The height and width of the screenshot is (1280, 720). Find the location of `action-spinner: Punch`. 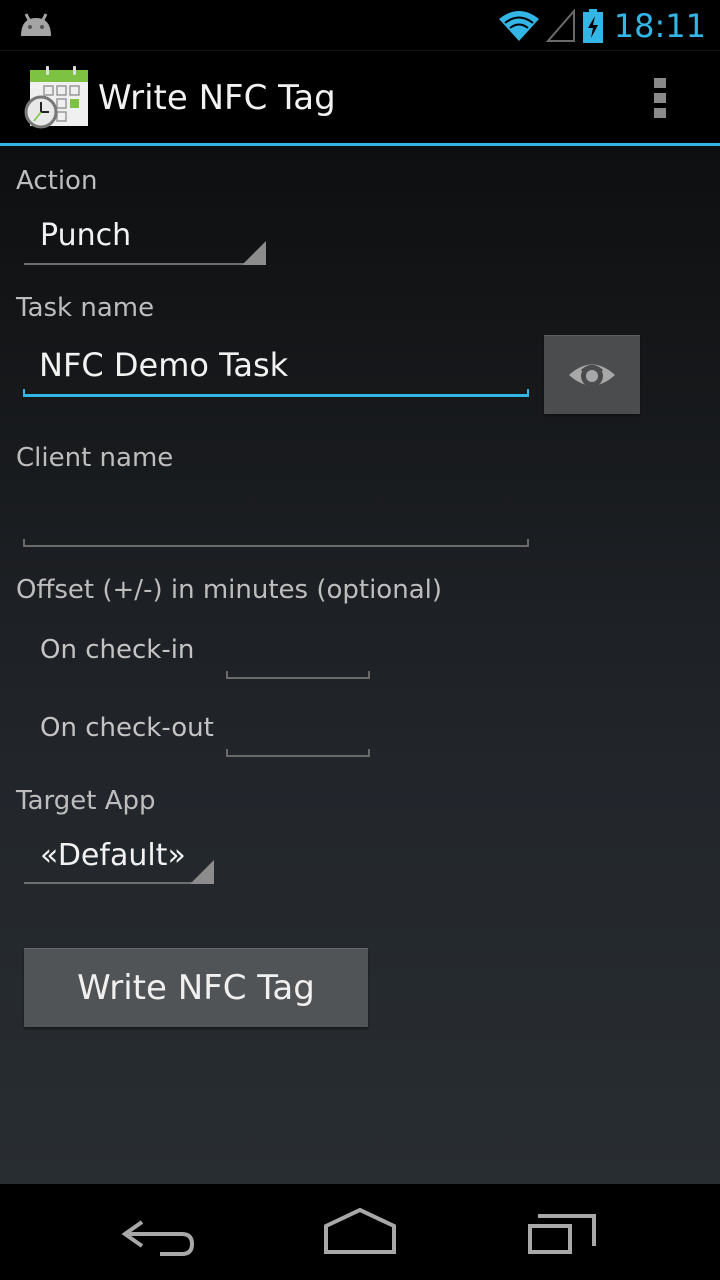

action-spinner: Punch is located at coordinates (145, 241).